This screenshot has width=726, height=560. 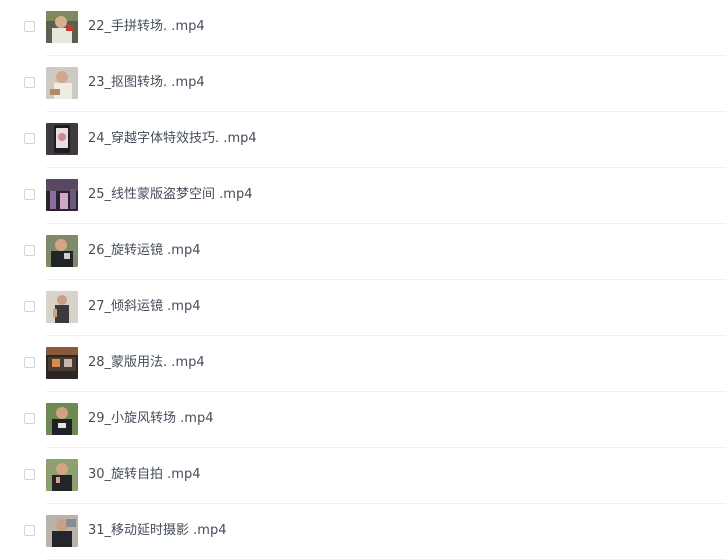 What do you see at coordinates (146, 363) in the screenshot?
I see `file-name: 28_蒙版用法. .mp4` at bounding box center [146, 363].